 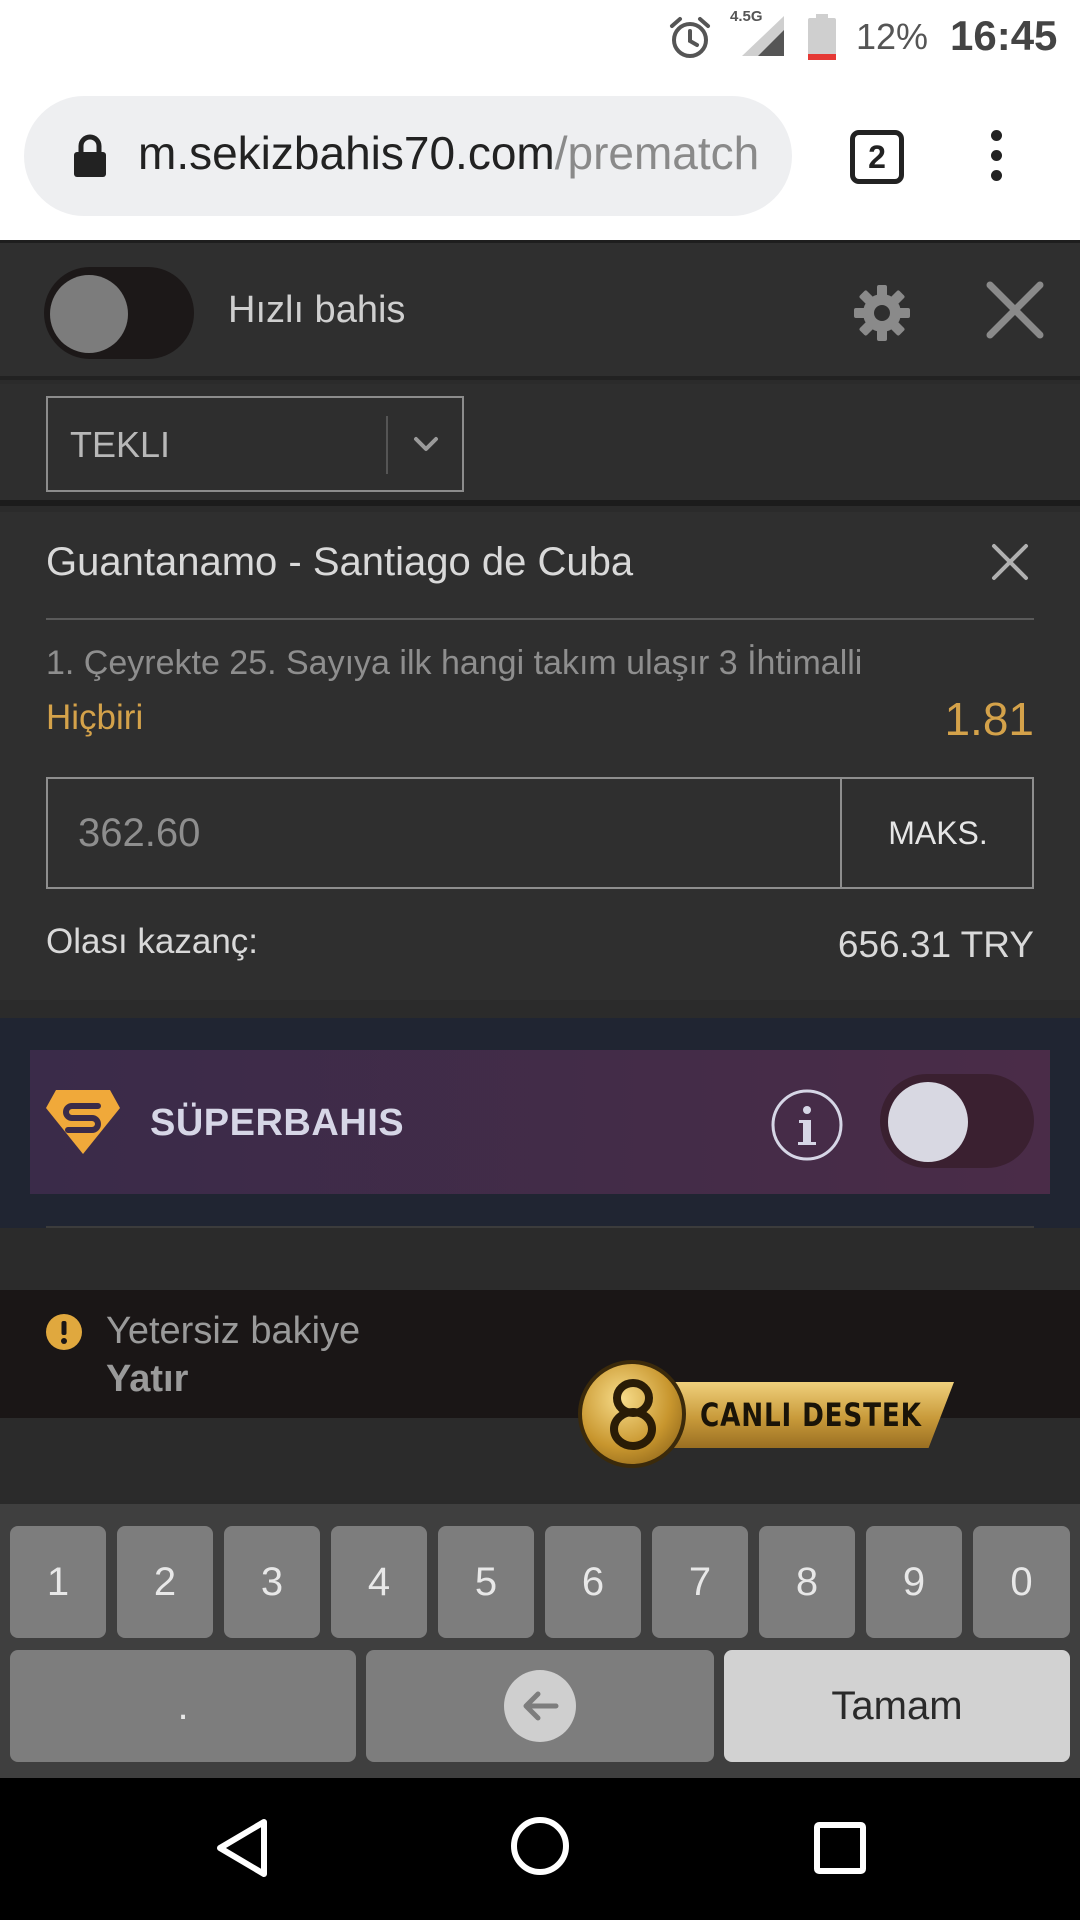 I want to click on live-support-logo, so click(x=632, y=1414).